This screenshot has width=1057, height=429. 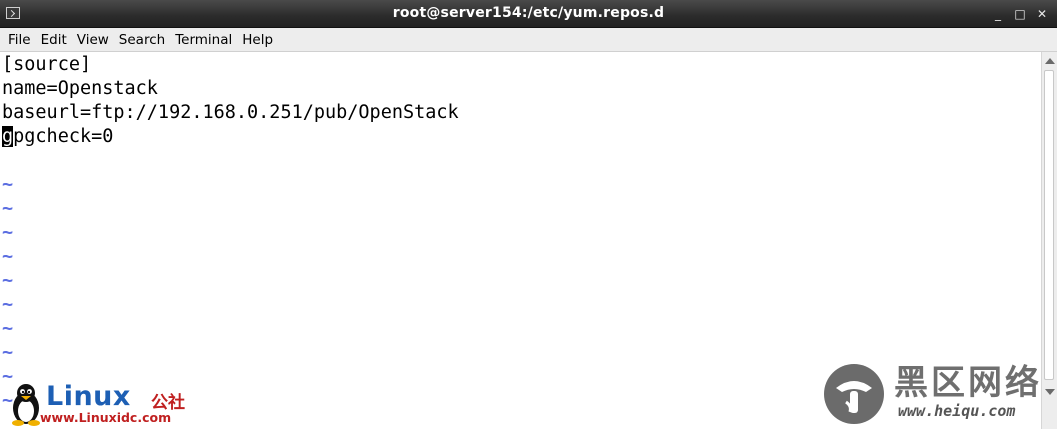 I want to click on menu-file: File, so click(x=19, y=40).